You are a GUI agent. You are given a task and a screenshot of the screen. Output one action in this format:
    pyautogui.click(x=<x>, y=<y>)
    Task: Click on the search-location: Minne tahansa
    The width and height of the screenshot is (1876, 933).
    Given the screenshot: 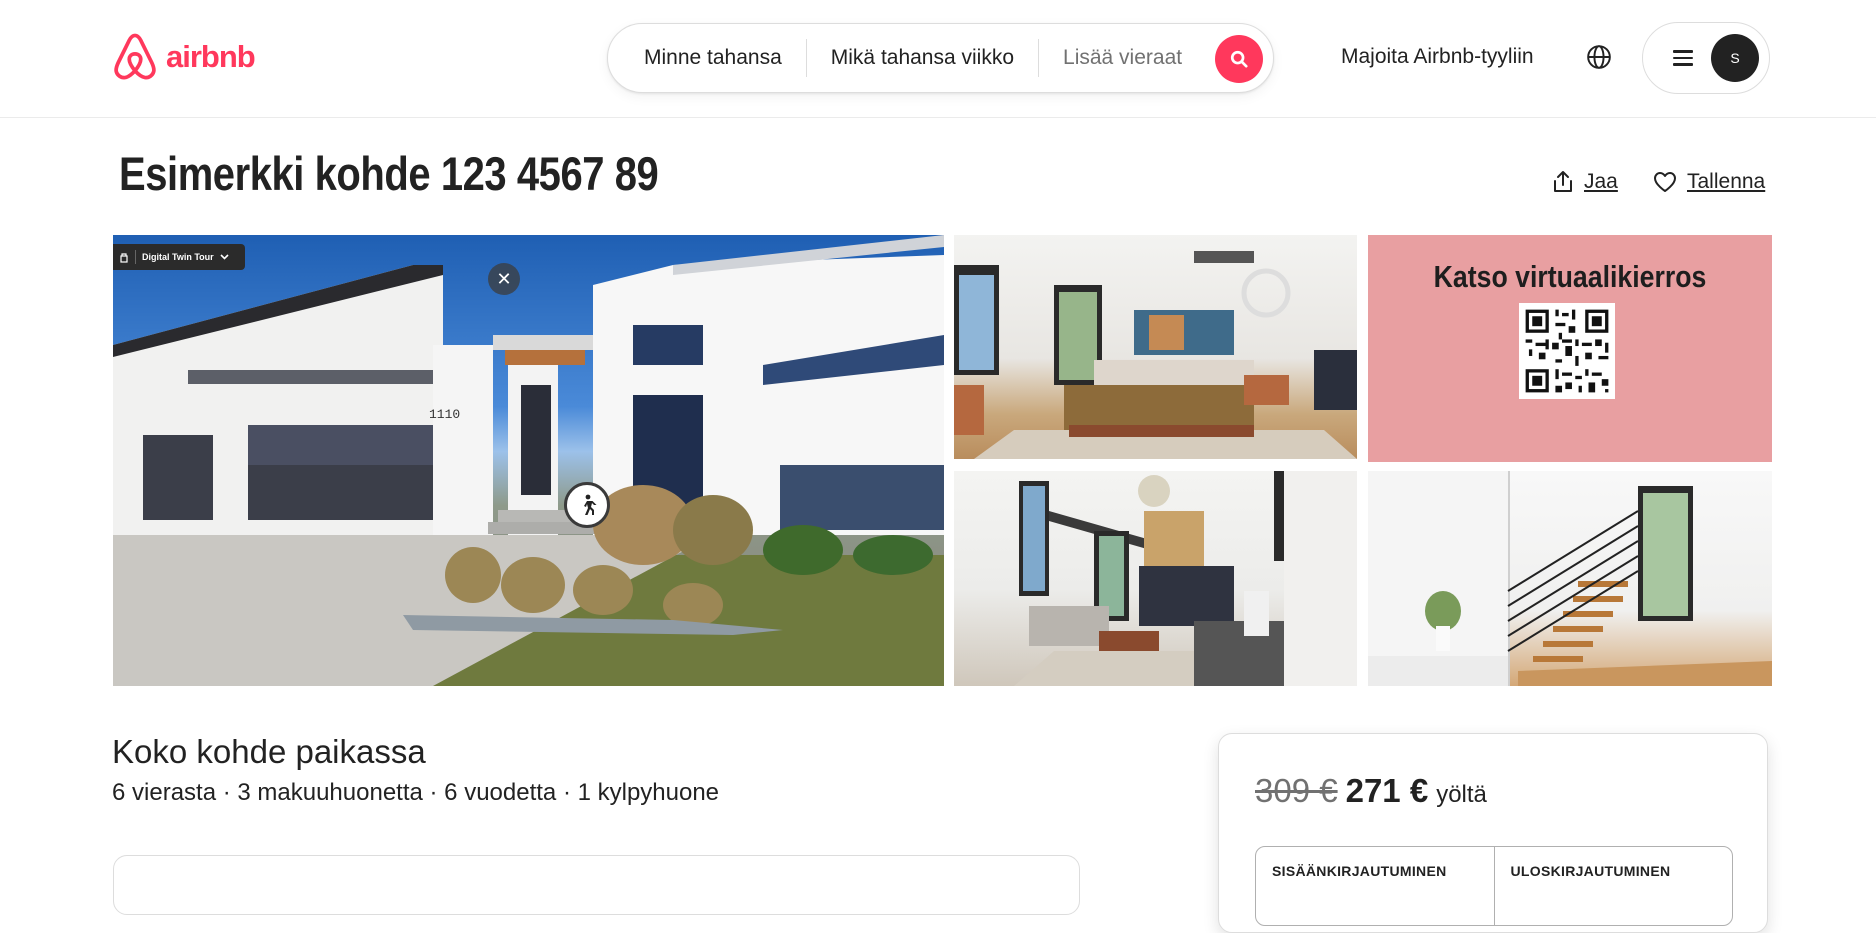 What is the action you would take?
    pyautogui.click(x=707, y=58)
    